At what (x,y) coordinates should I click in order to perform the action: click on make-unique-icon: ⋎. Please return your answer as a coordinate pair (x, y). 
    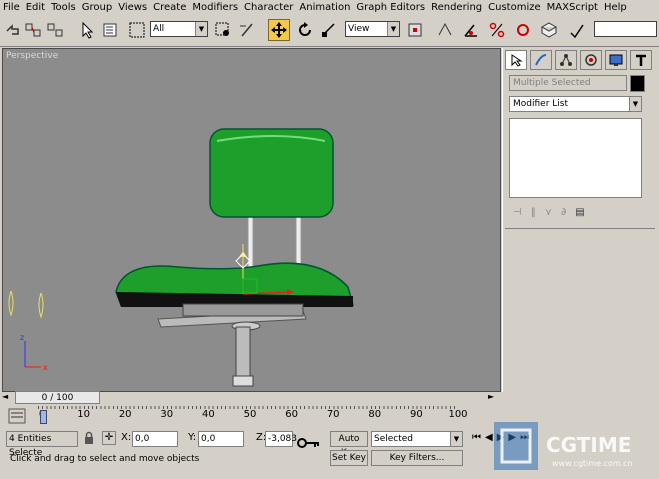
    Looking at the image, I should click on (548, 212).